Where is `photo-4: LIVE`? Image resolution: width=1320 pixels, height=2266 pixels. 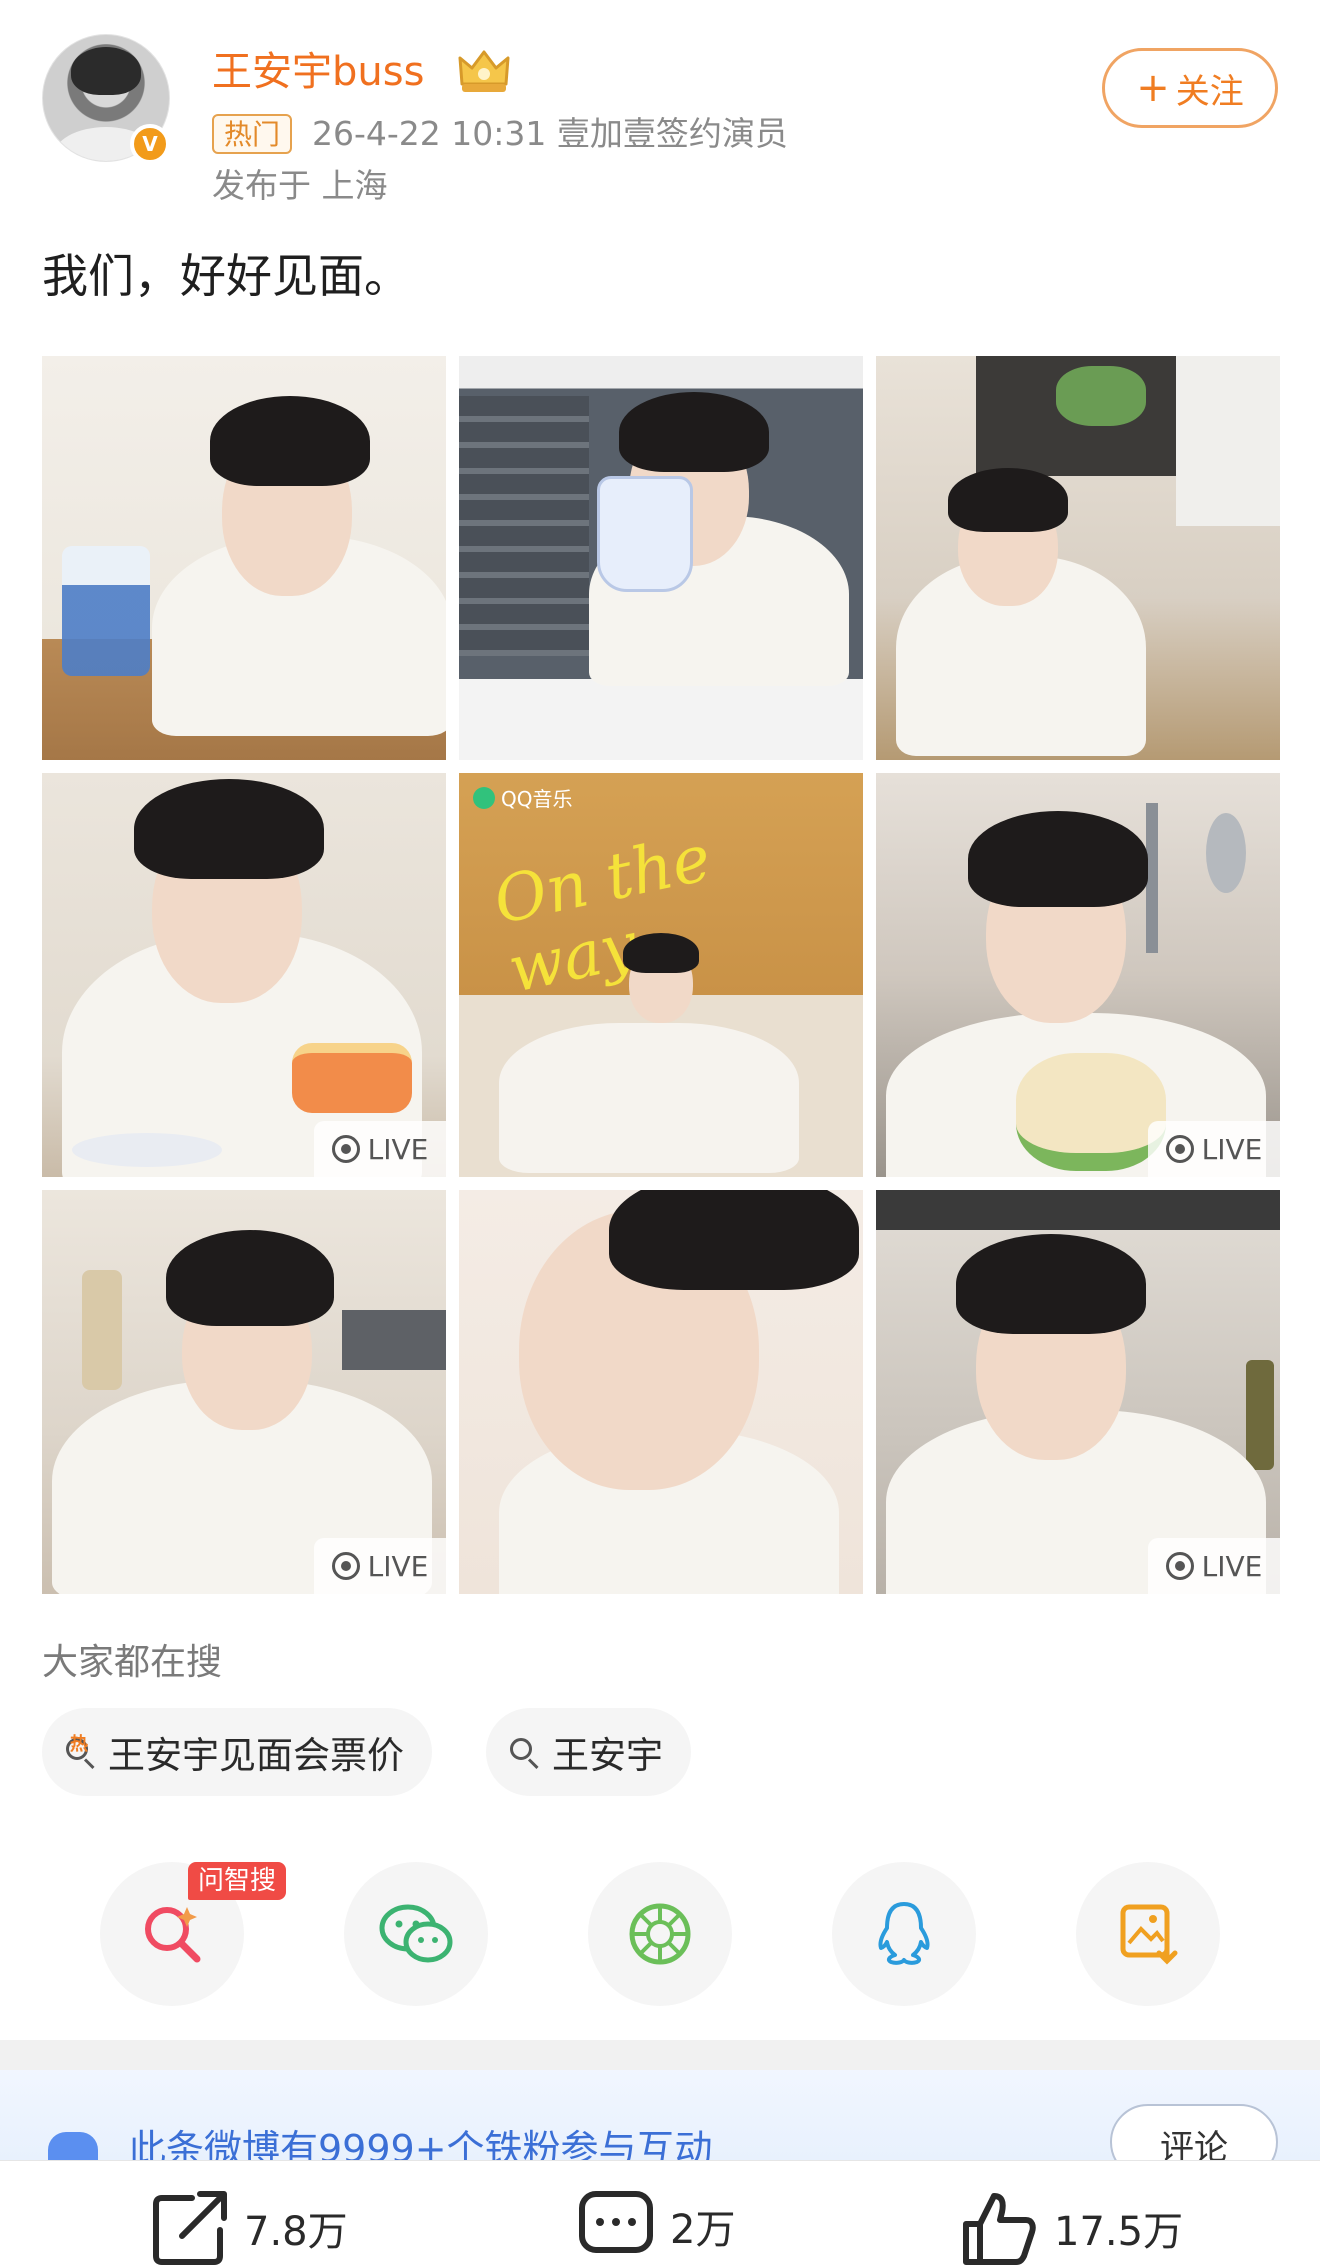
photo-4: LIVE is located at coordinates (244, 975).